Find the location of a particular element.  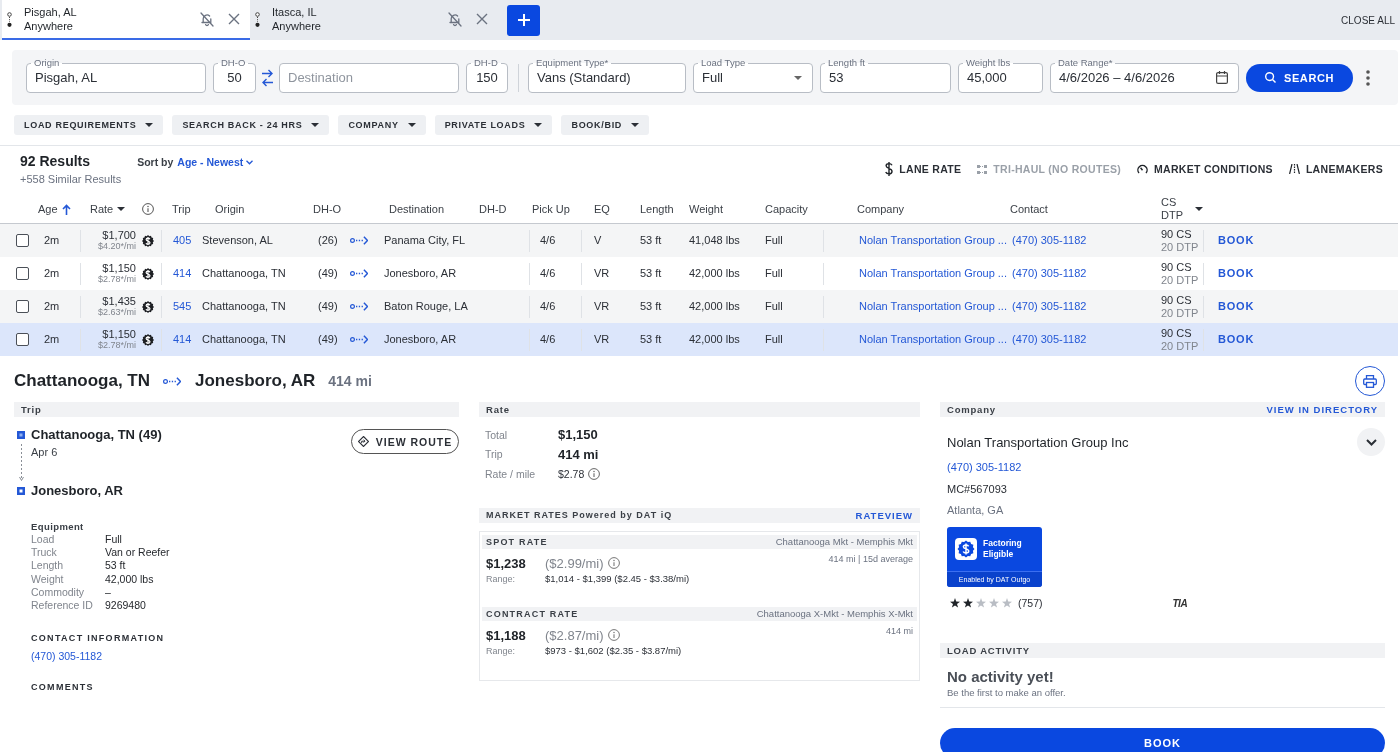

section-title: Rate is located at coordinates (498, 409).